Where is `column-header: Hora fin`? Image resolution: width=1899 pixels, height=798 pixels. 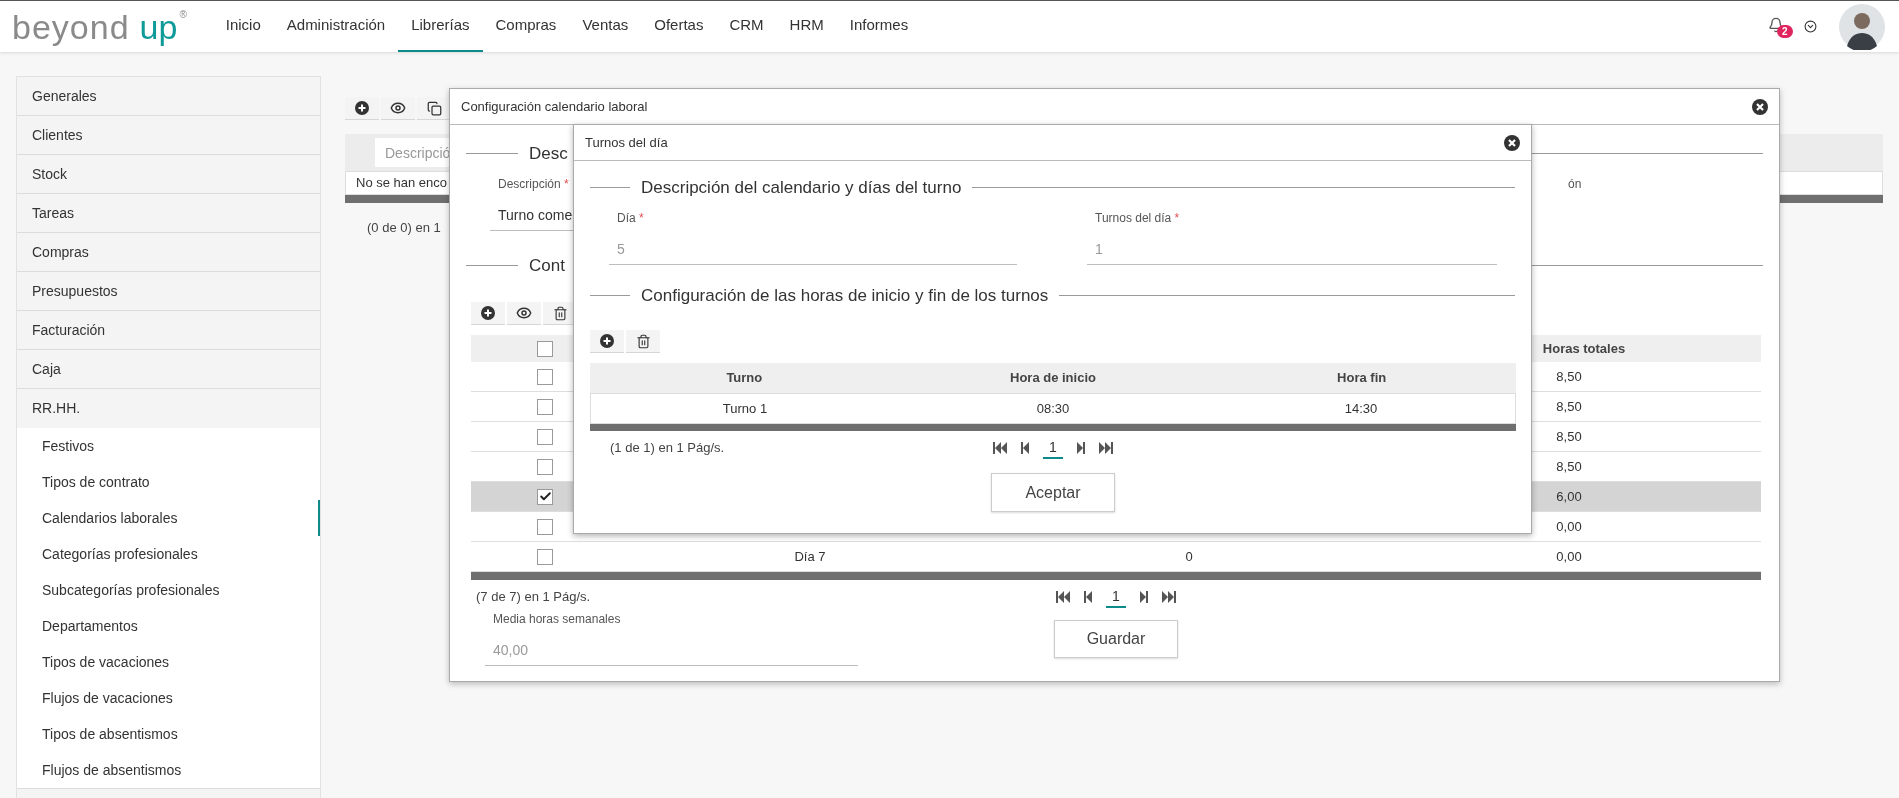 column-header: Hora fin is located at coordinates (1362, 378).